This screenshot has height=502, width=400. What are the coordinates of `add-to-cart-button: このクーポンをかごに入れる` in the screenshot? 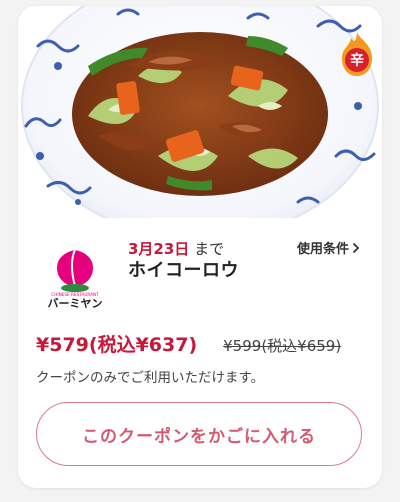 It's located at (199, 434).